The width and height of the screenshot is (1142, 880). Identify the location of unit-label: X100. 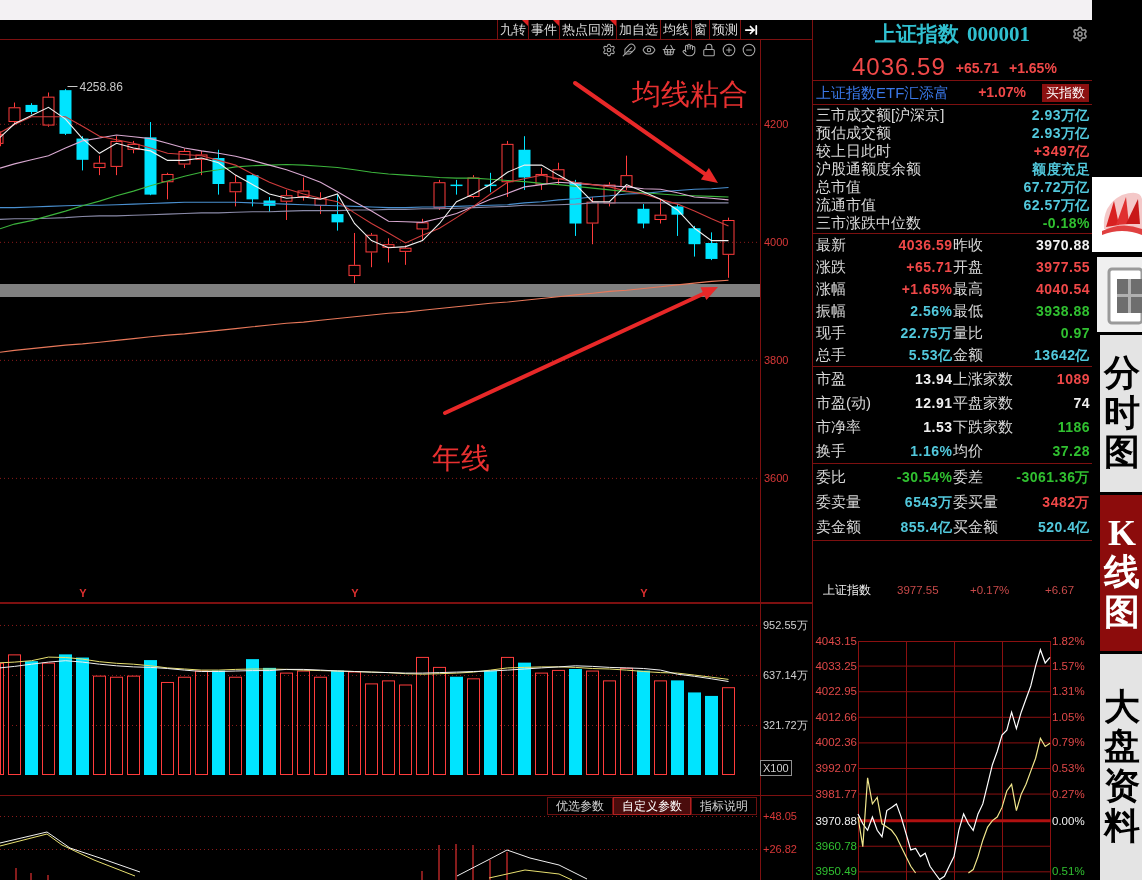
(776, 768).